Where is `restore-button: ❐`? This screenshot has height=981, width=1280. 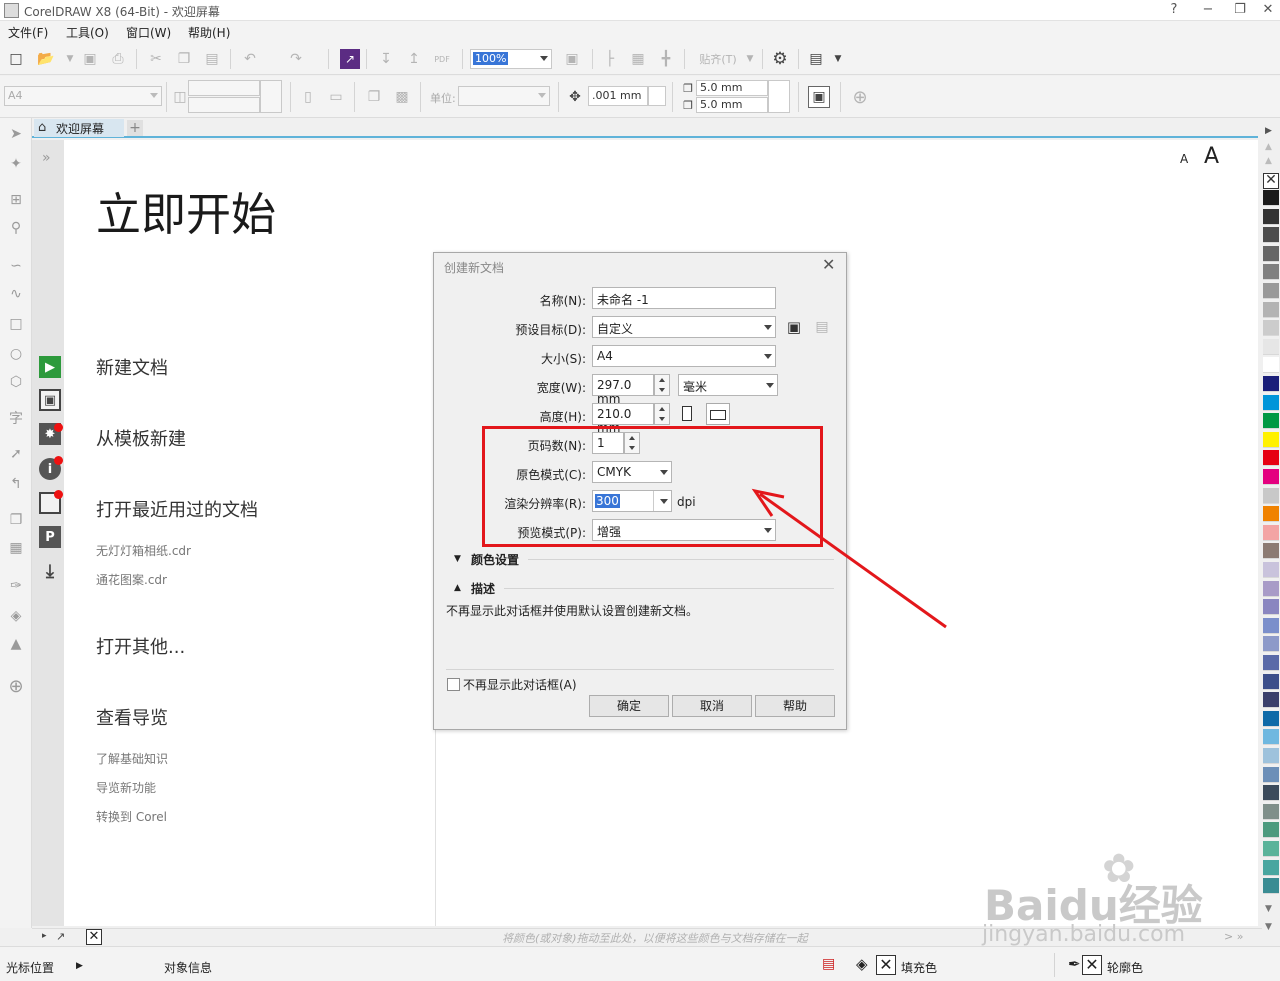
restore-button: ❐ is located at coordinates (1240, 10).